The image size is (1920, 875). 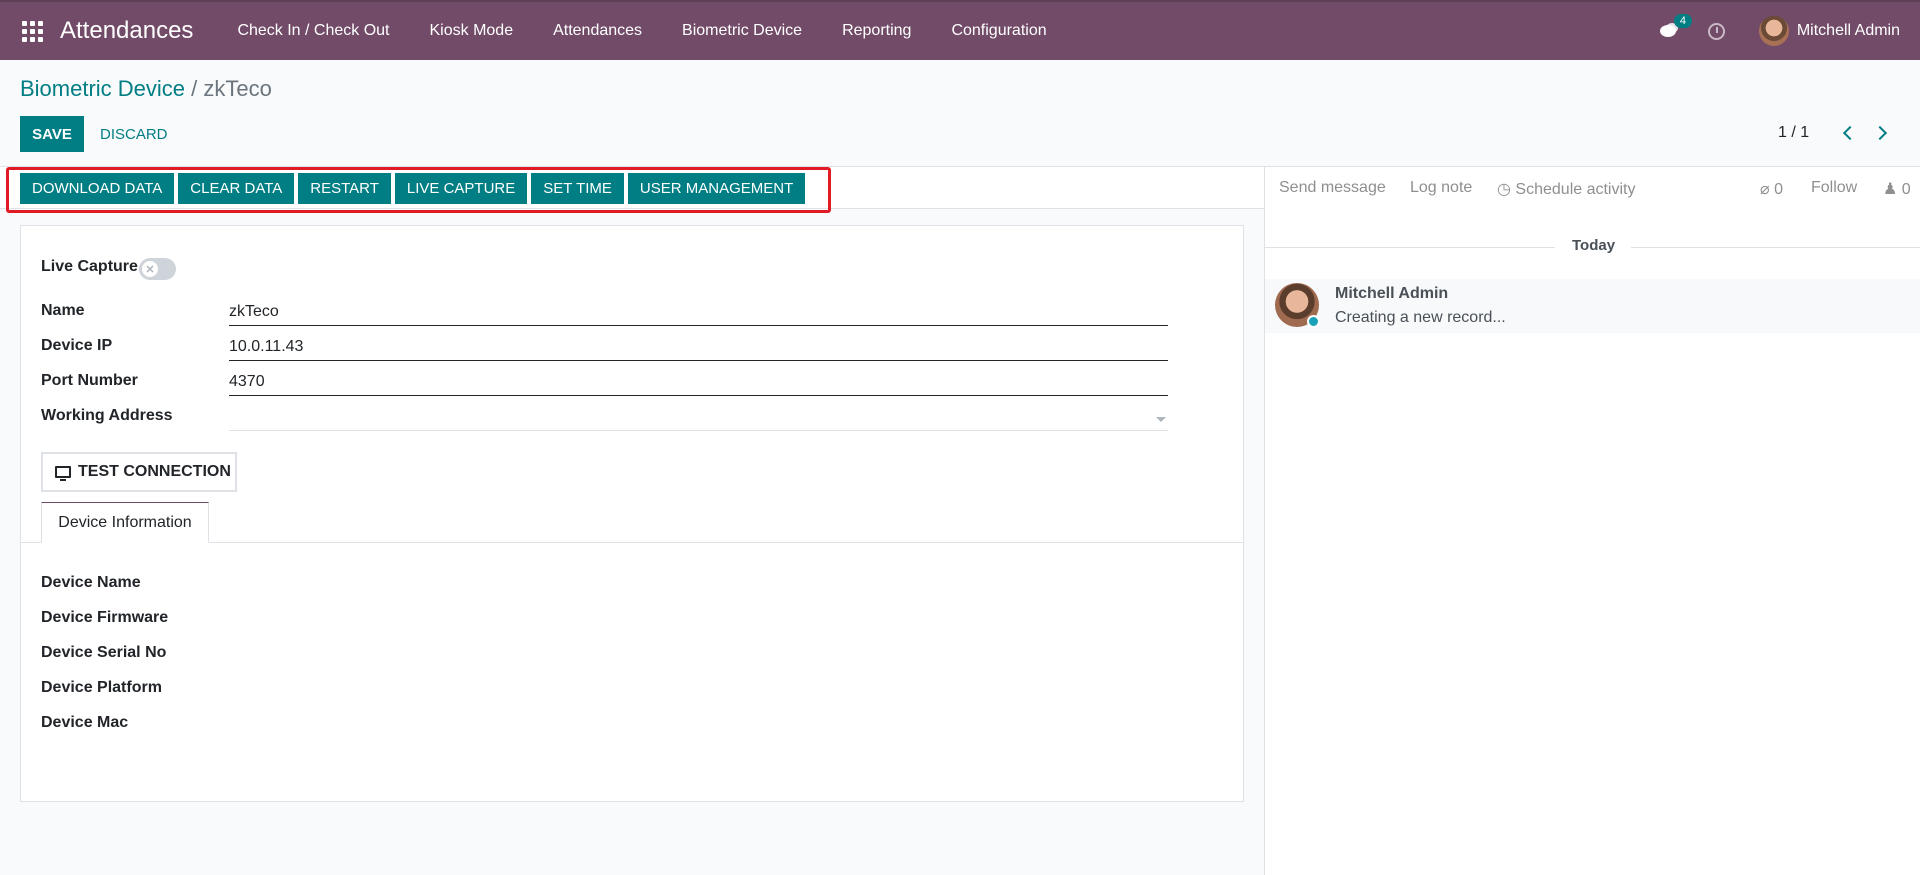 I want to click on menu-attendances: Attendances, so click(x=597, y=31).